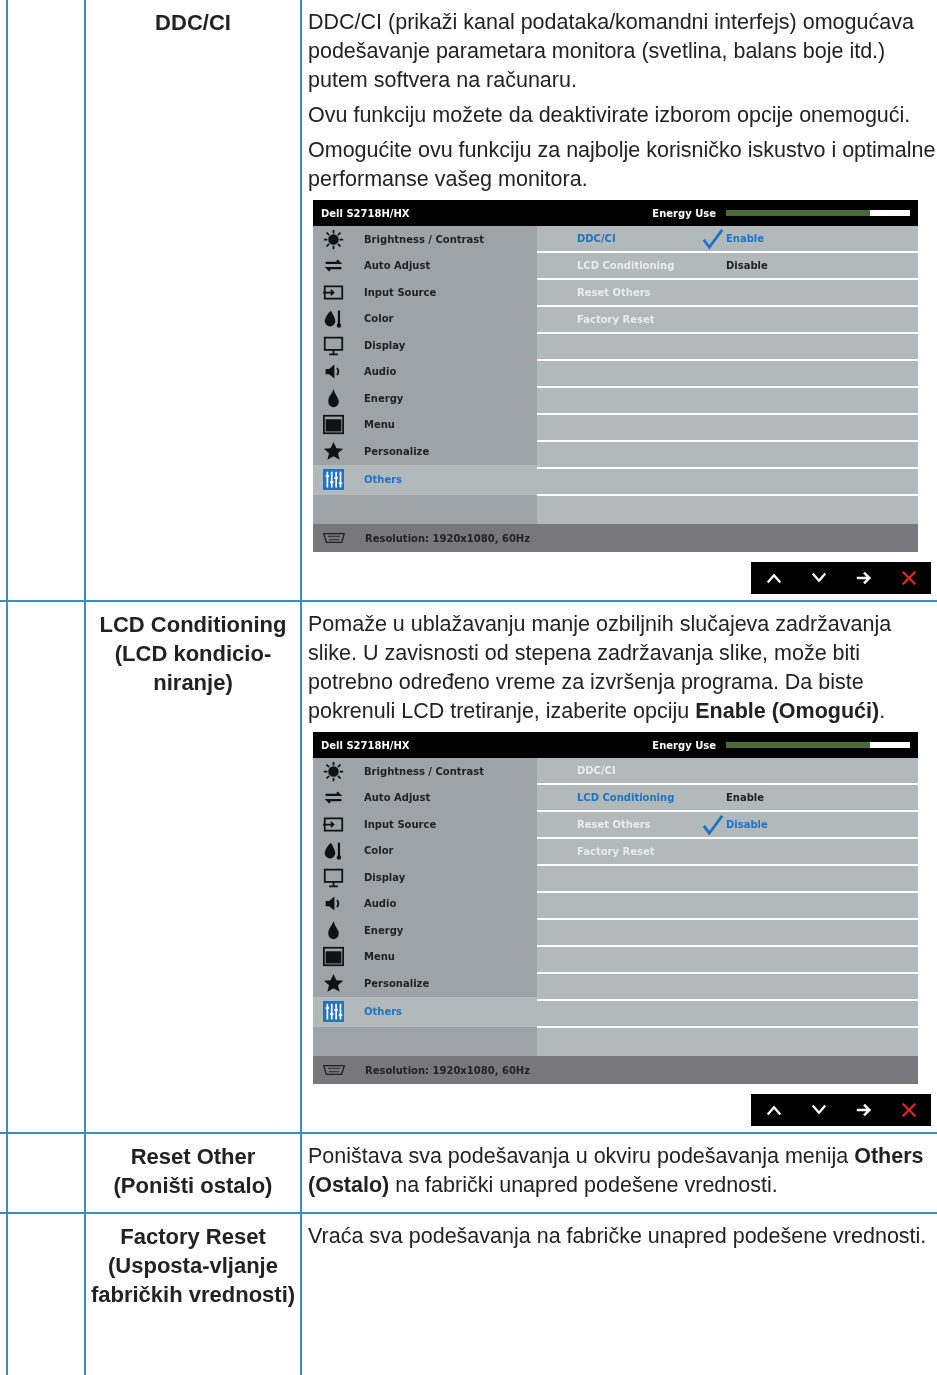 The height and width of the screenshot is (1375, 937). Describe the element at coordinates (193, 23) in the screenshot. I see `row-heading: DDC/CI` at that location.